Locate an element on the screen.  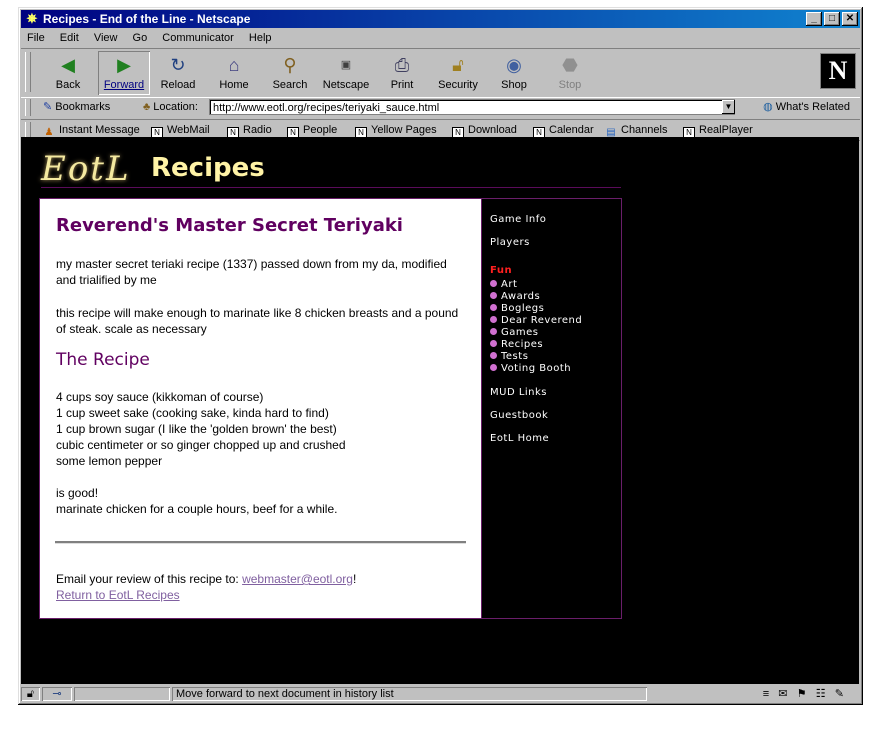
minimize-button: _ is located at coordinates (814, 19).